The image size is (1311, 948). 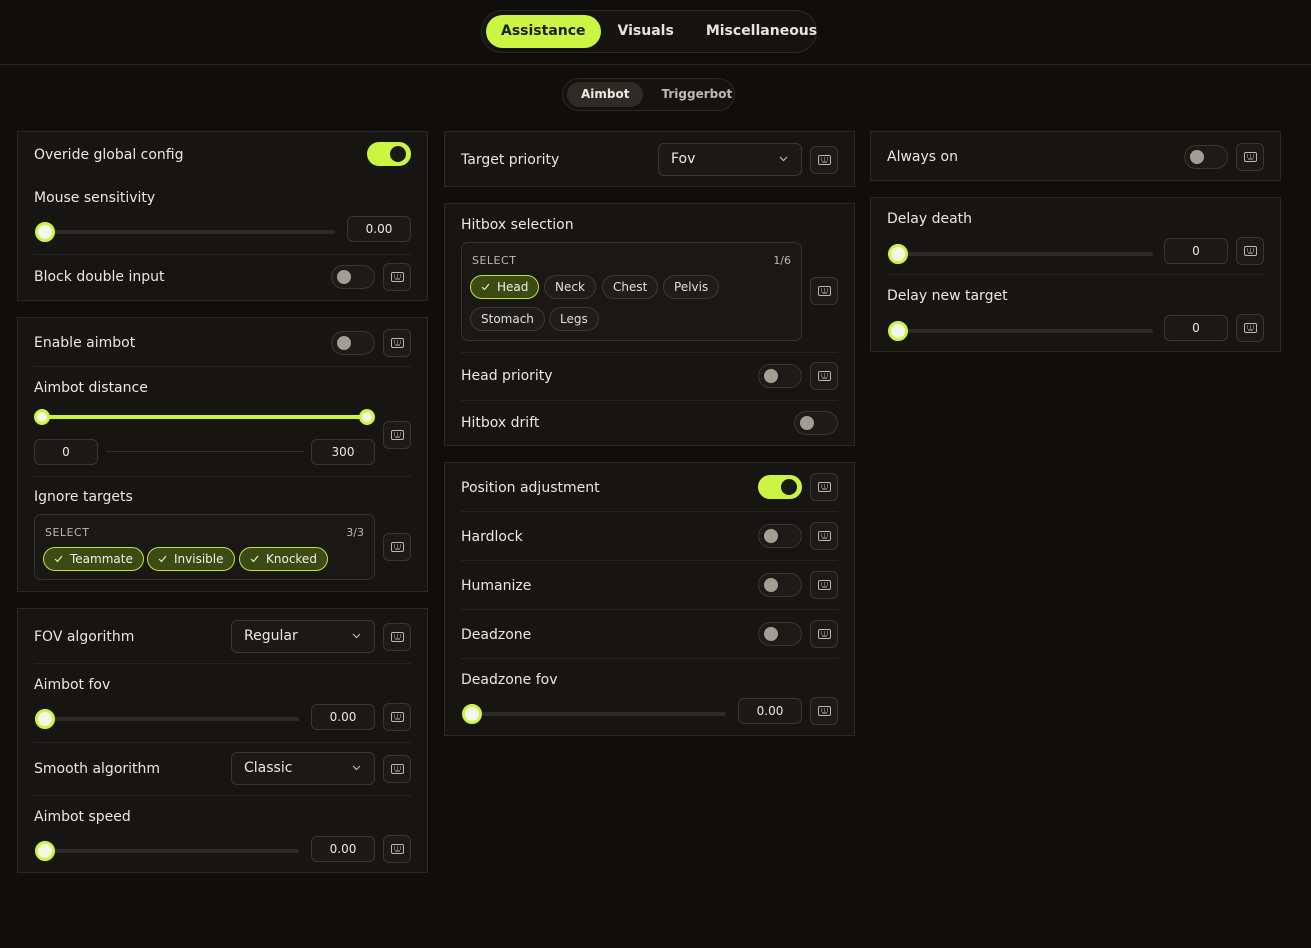 I want to click on delay-new-target-track, so click(x=1022, y=331).